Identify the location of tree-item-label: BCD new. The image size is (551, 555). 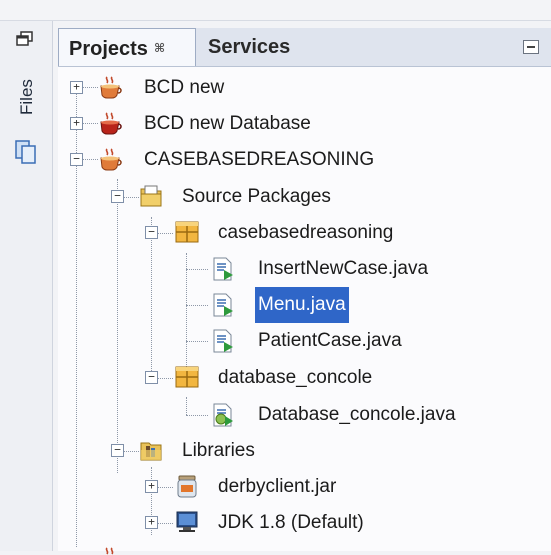
(184, 87).